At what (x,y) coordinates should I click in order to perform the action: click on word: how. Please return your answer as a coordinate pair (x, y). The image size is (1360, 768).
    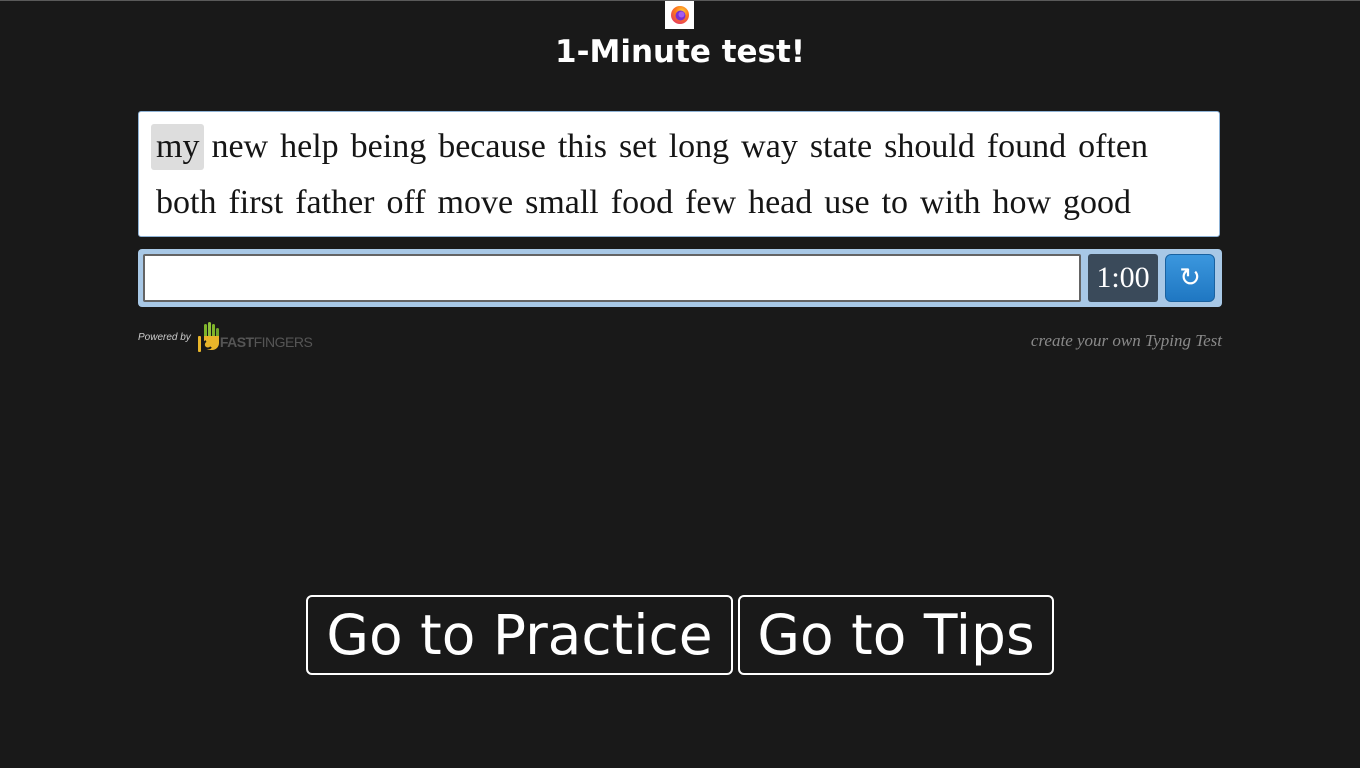
    Looking at the image, I should click on (1022, 202).